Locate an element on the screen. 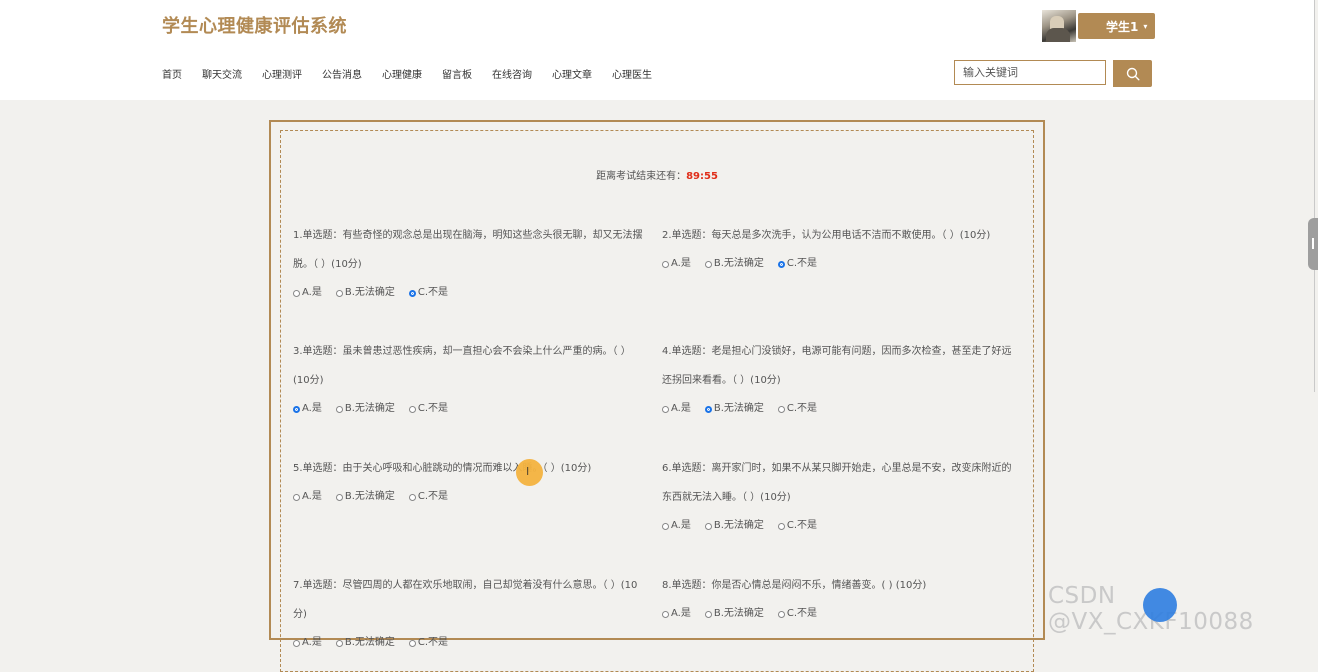 Image resolution: width=1318 pixels, height=672 pixels. nav-item-message-board: 留言板 is located at coordinates (457, 73).